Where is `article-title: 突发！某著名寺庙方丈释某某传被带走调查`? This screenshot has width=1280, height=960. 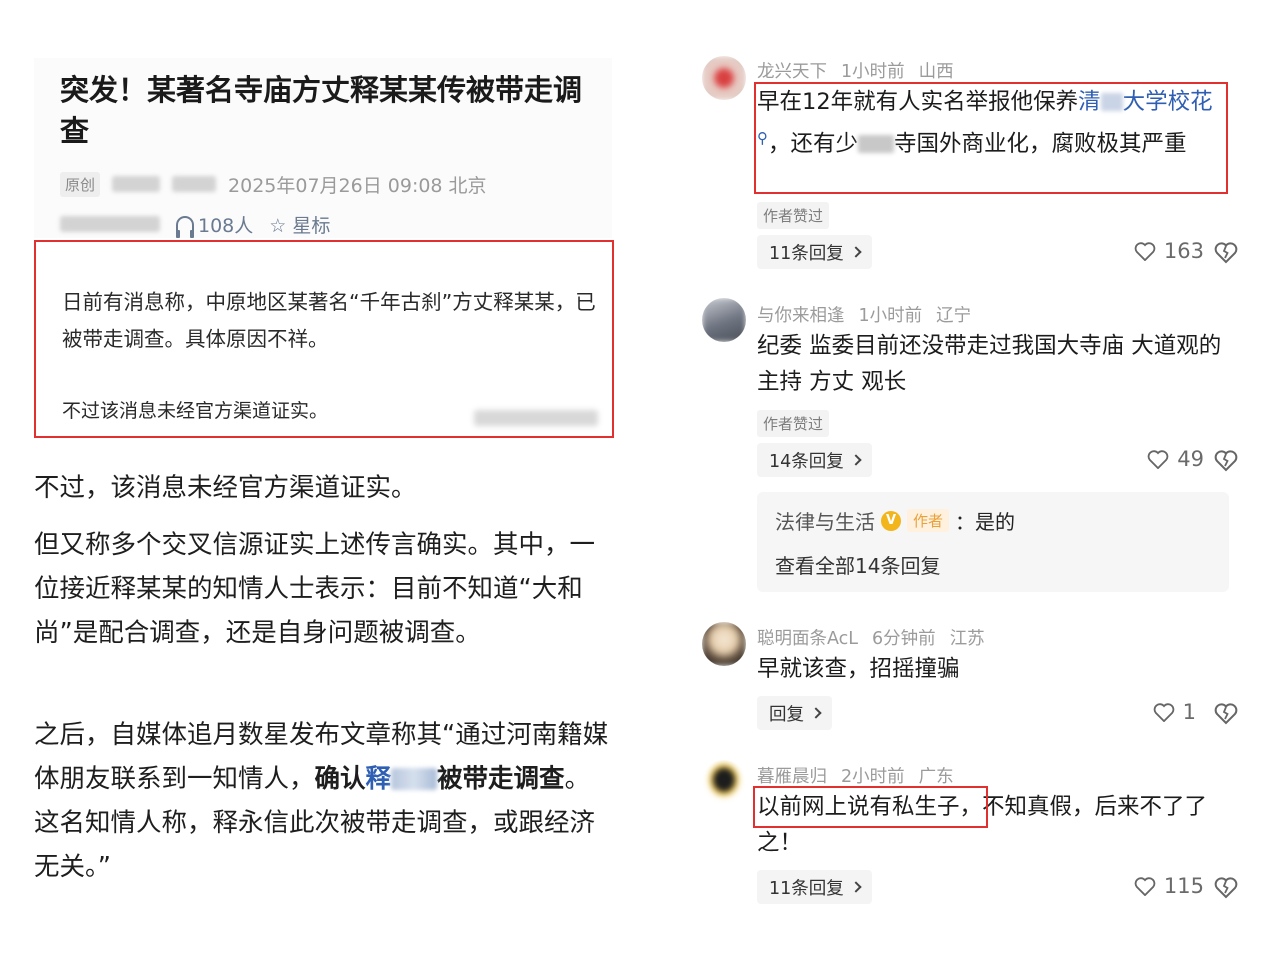
article-title: 突发！某著名寺庙方丈释某某传被带走调查 is located at coordinates (321, 110).